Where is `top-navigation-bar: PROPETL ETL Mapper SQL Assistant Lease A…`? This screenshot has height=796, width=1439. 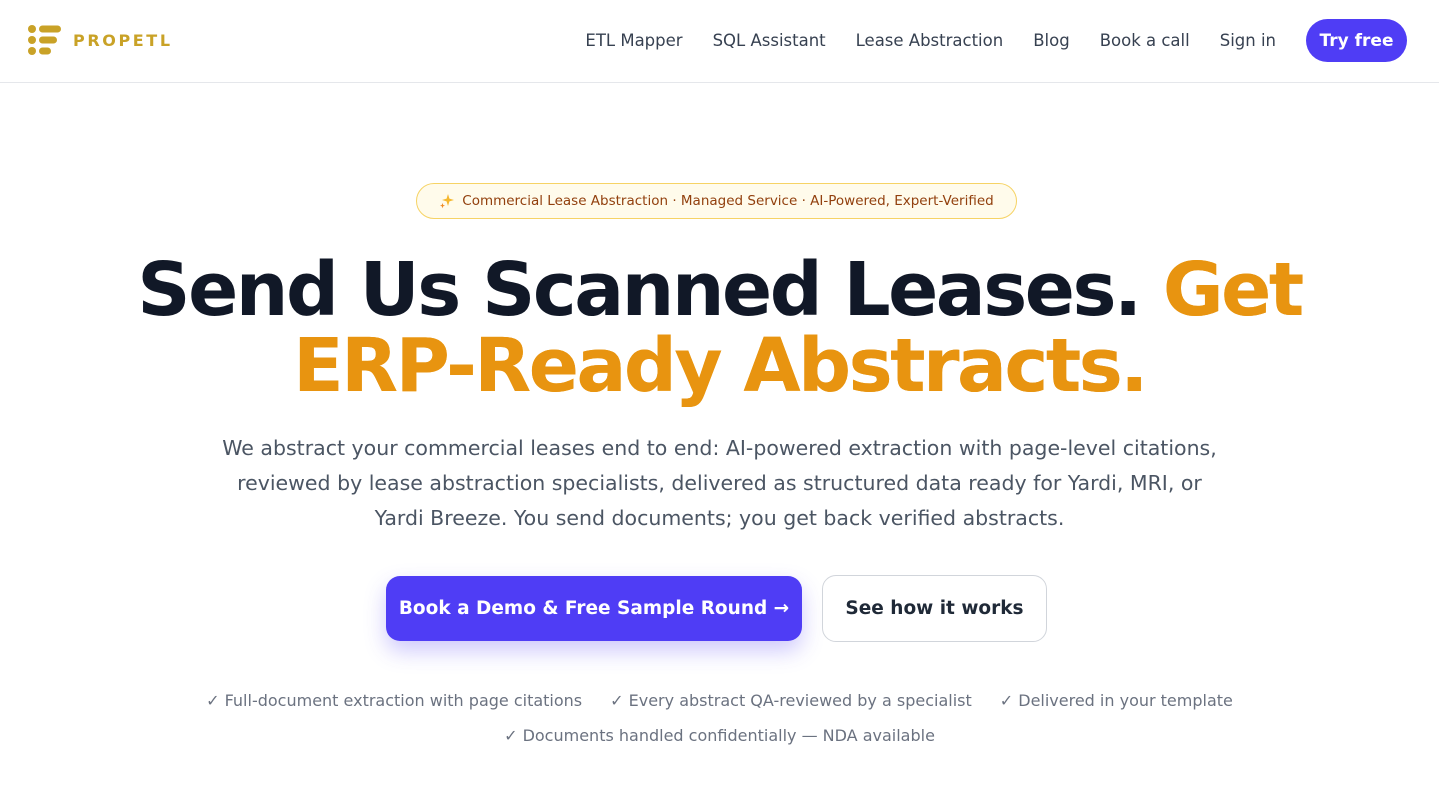
top-navigation-bar: PROPETL ETL Mapper SQL Assistant Lease A… is located at coordinates (719, 41).